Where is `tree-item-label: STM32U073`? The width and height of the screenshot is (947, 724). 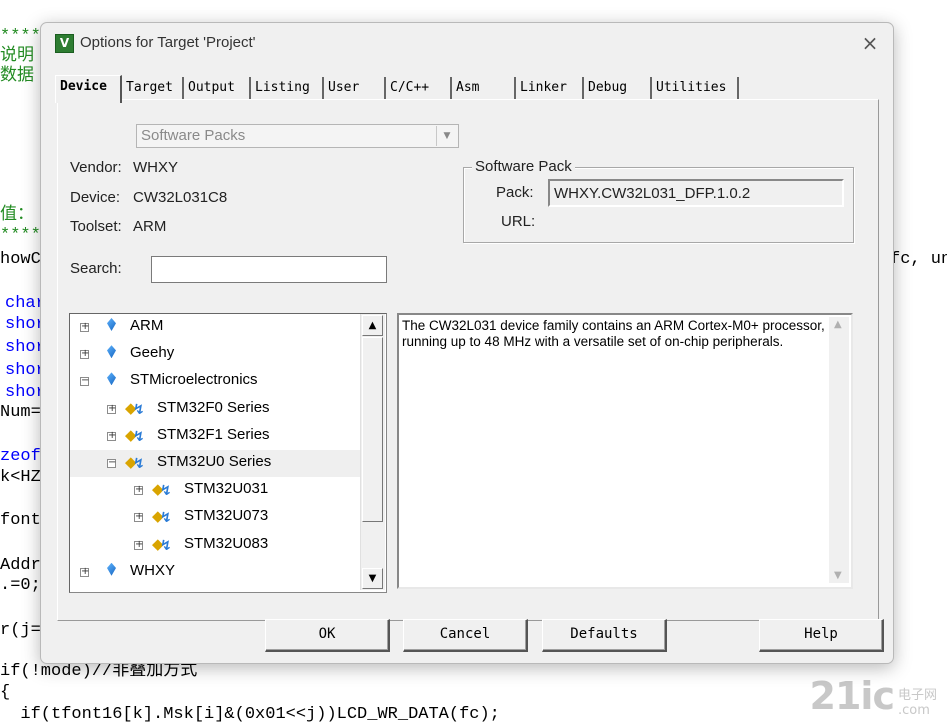 tree-item-label: STM32U073 is located at coordinates (226, 516).